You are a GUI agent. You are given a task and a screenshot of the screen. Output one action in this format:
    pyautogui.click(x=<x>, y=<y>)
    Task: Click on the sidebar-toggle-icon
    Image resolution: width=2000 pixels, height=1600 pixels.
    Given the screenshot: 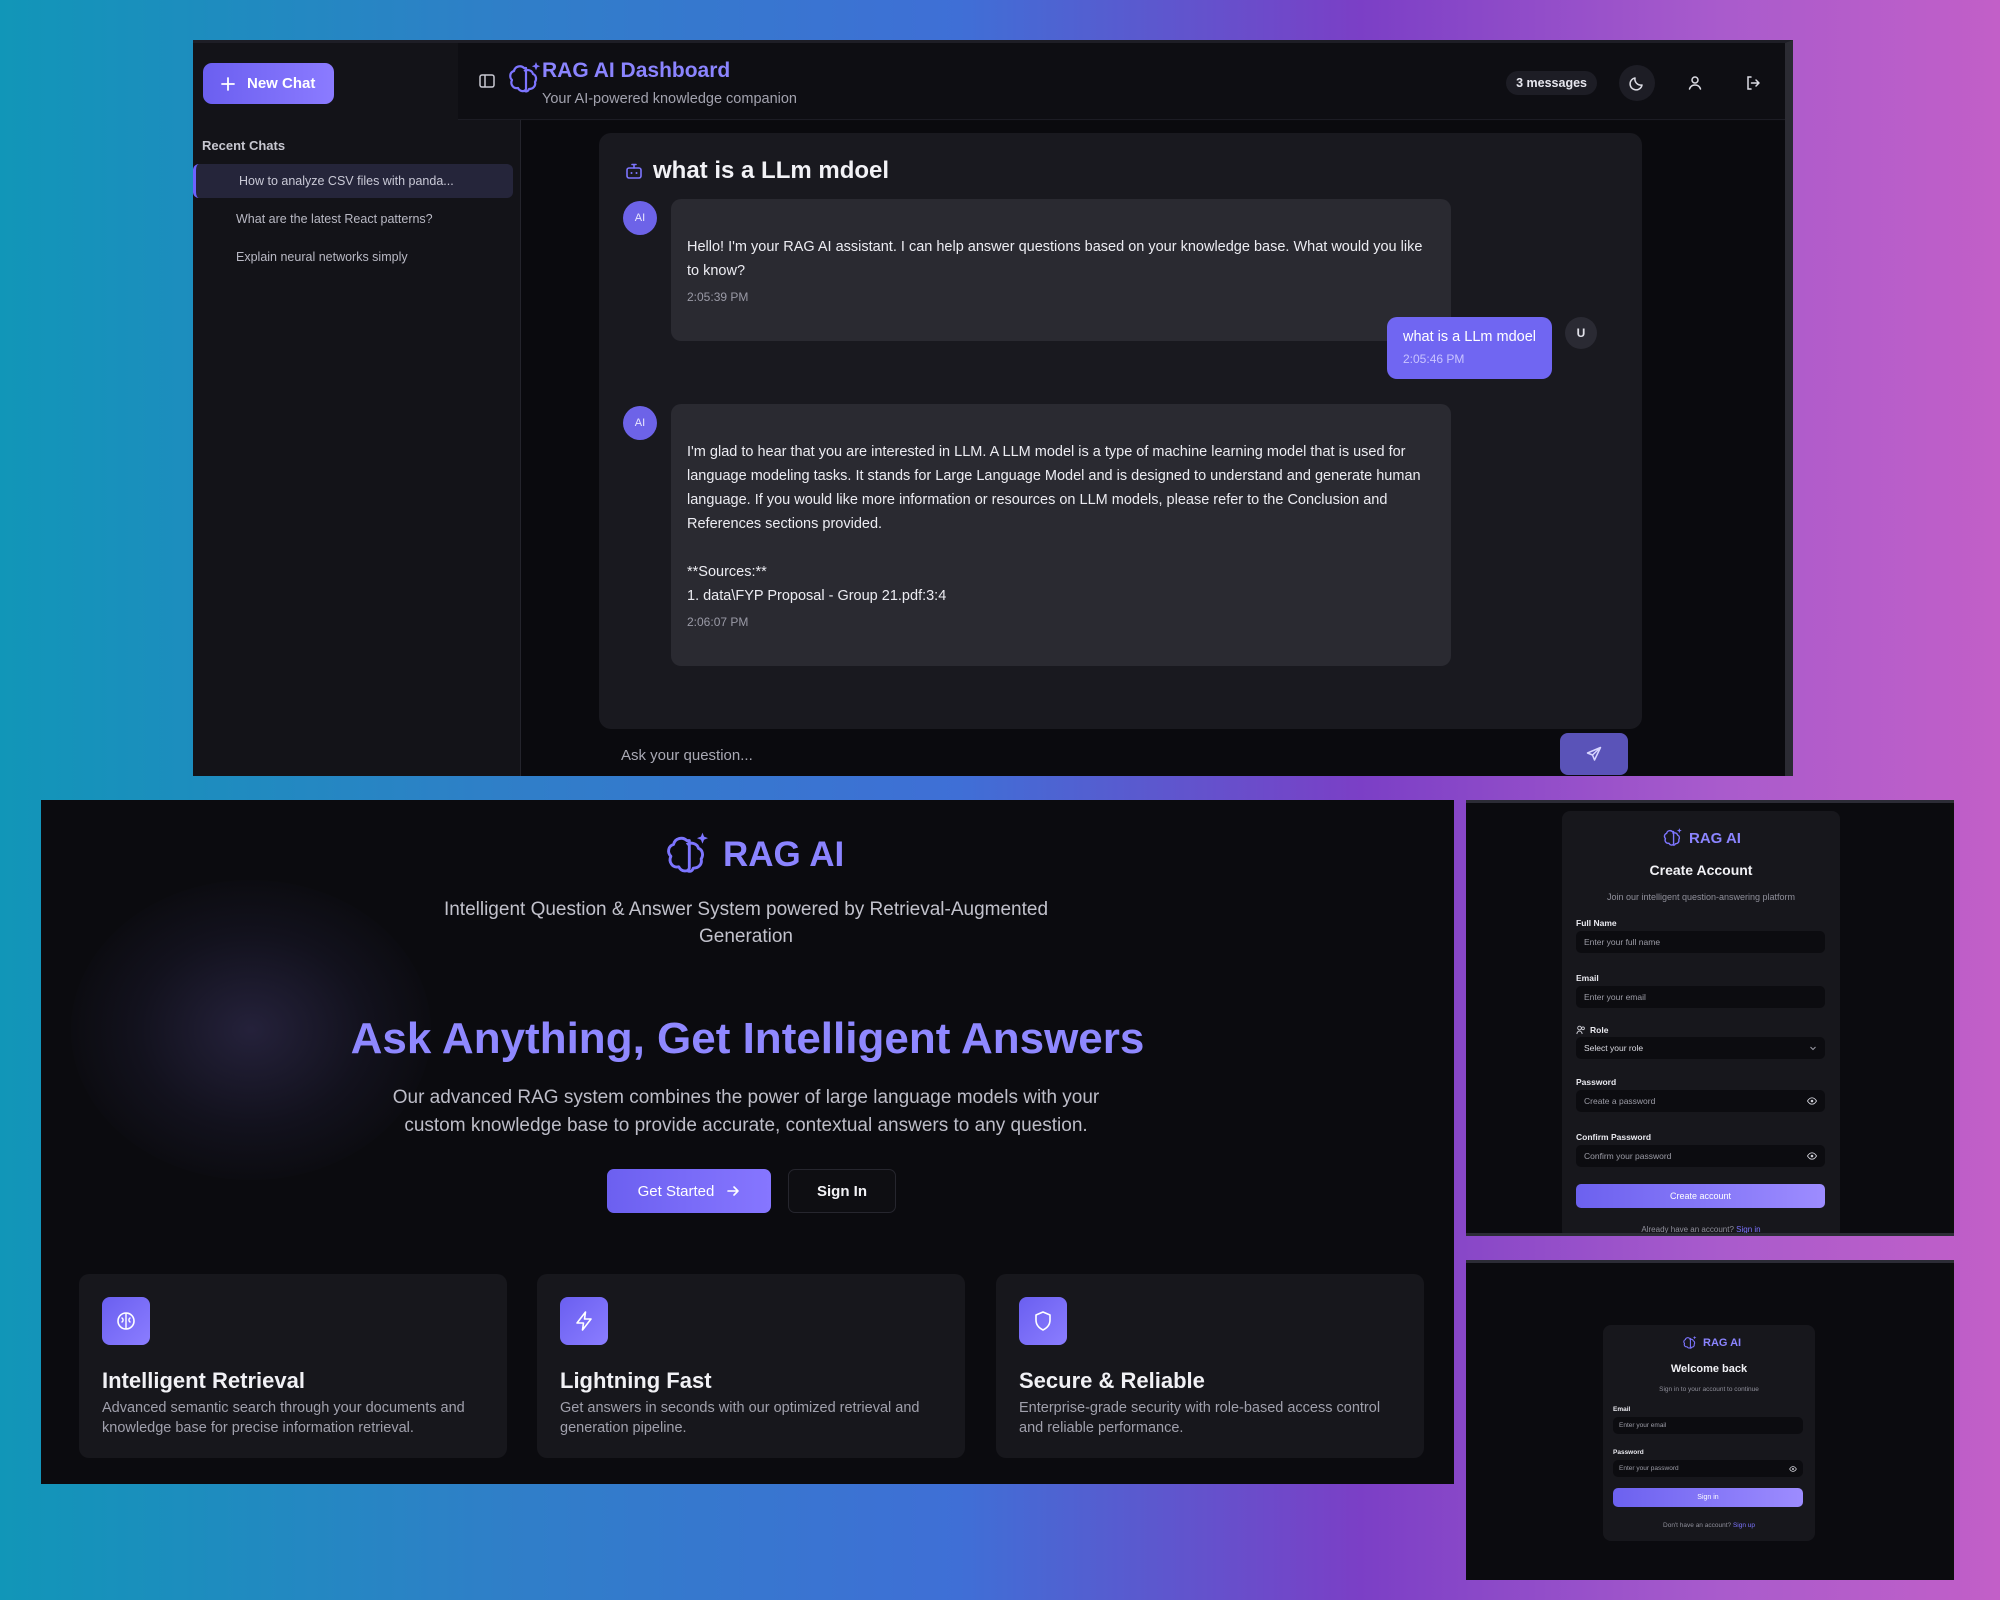 What is the action you would take?
    pyautogui.click(x=487, y=81)
    